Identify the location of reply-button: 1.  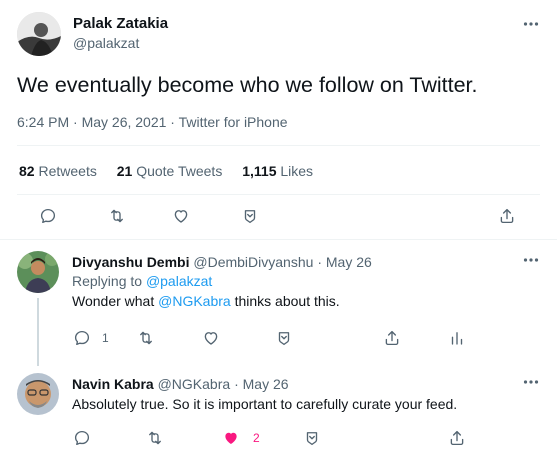
(91, 338).